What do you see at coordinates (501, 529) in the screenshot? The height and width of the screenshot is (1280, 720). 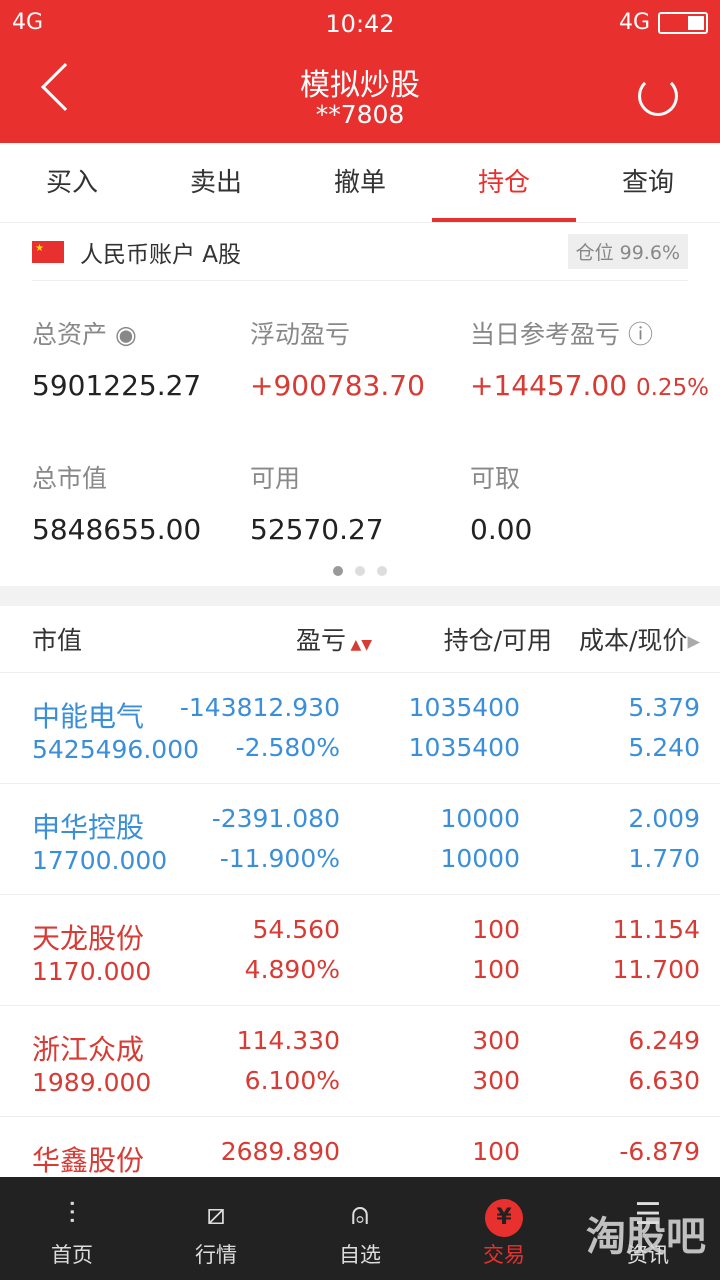 I see `withdrawable-value: 0.00` at bounding box center [501, 529].